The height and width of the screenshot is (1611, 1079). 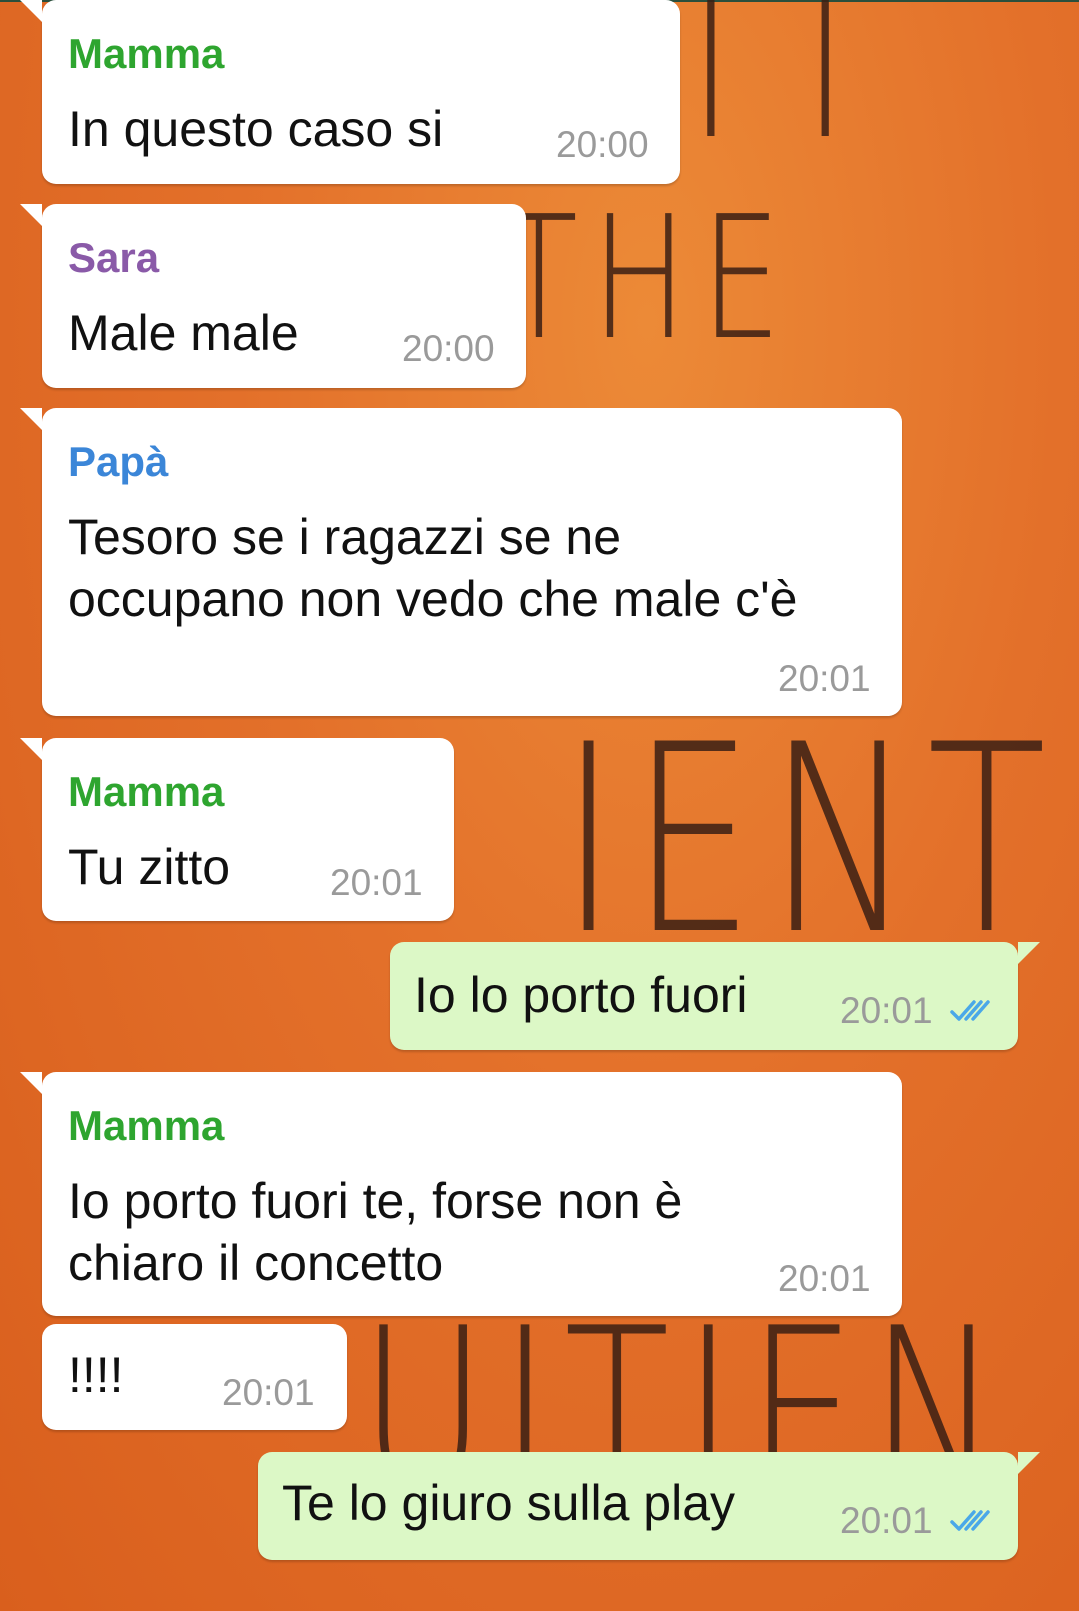 I want to click on message-text: Io lo porto fuori, so click(x=581, y=995).